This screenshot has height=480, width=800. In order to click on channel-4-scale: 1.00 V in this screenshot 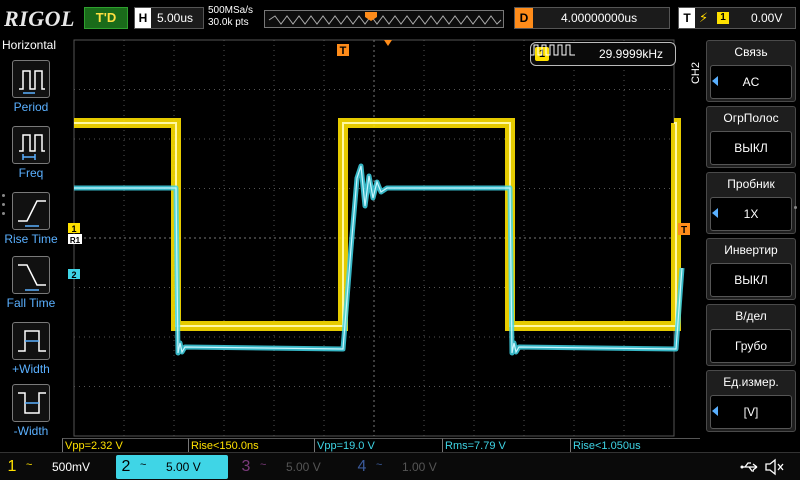, I will do `click(419, 467)`.